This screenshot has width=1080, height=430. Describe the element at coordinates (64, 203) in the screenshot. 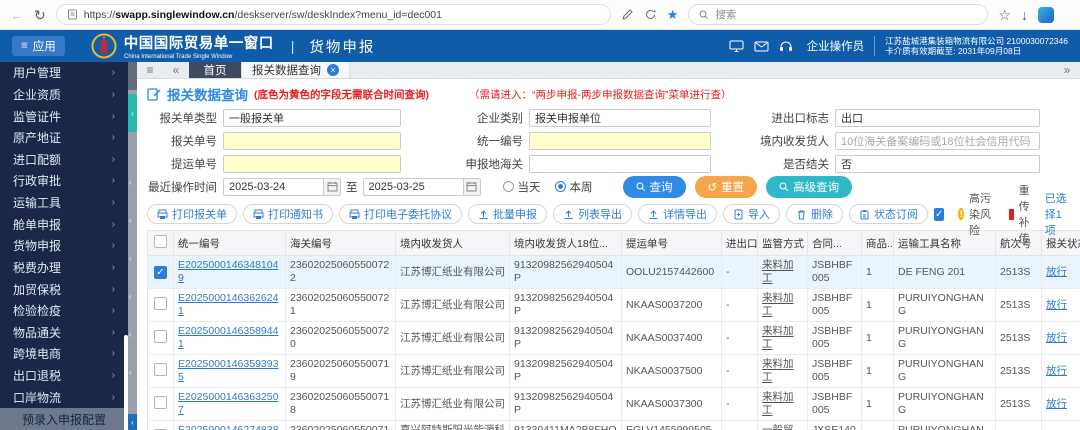

I see `sidebar-item-transport: 运输工具 ›` at that location.